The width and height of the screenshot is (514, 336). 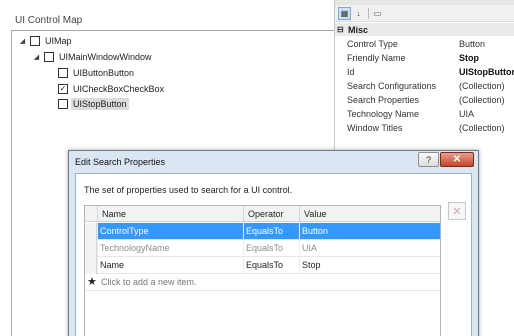 I want to click on table-row: TechnologyName EqualsTo UIA, so click(x=262, y=248).